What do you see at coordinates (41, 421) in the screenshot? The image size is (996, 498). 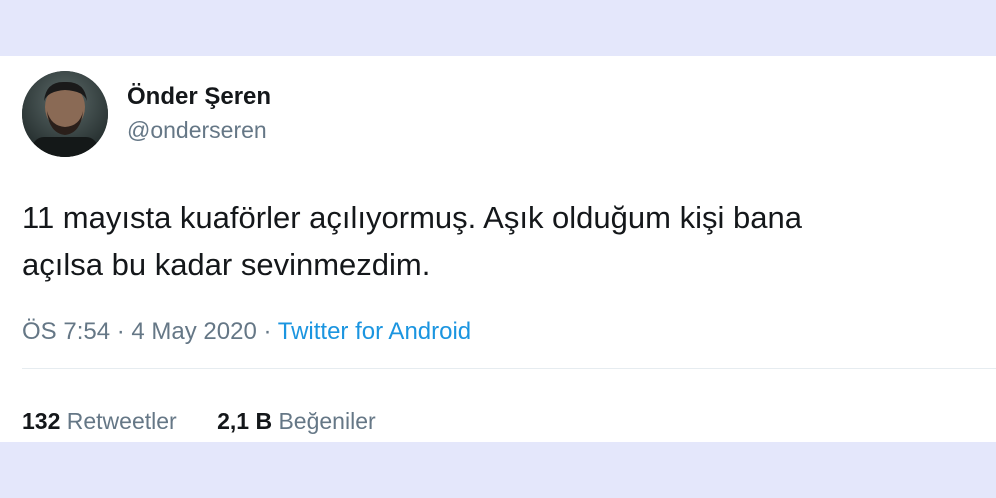 I see `retweet-count: 132` at bounding box center [41, 421].